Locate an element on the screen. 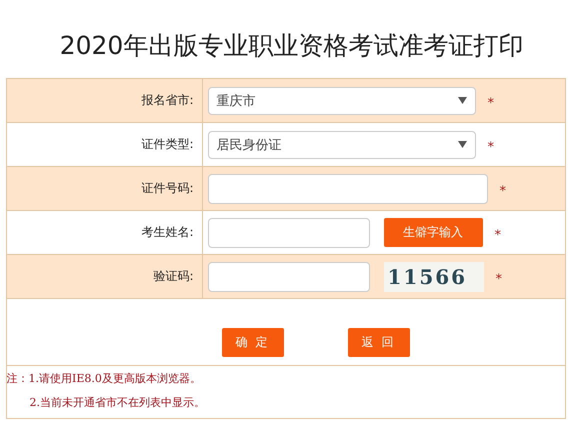  field-label: 证件号码: is located at coordinates (167, 188).